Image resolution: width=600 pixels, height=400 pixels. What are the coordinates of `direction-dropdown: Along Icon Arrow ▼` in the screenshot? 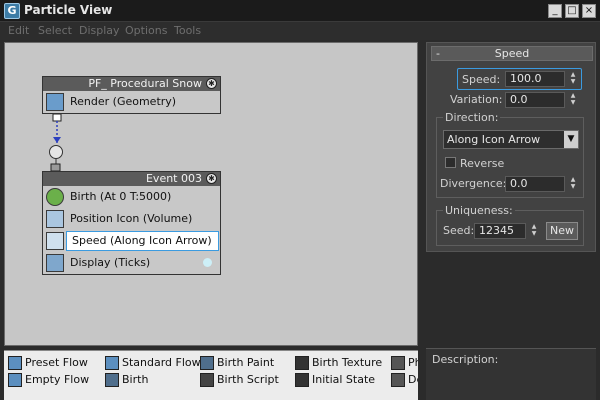 It's located at (511, 139).